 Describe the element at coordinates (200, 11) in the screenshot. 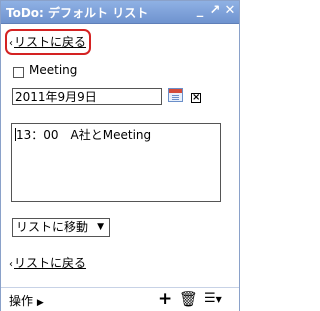

I see `minimize-icon: _` at that location.